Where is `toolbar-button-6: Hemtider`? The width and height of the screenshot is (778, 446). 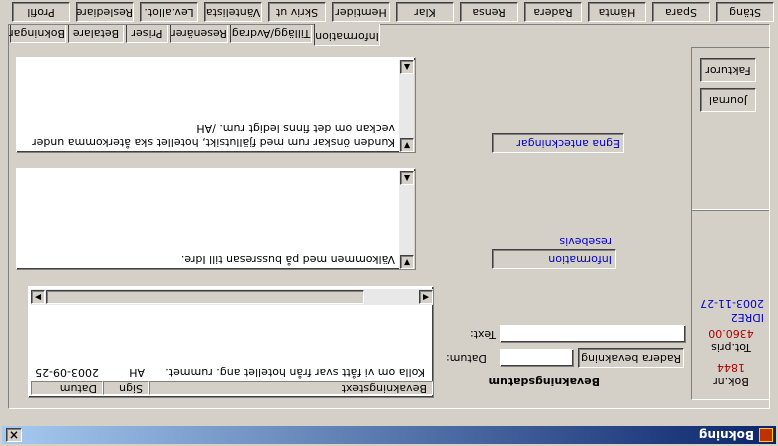 toolbar-button-6: Hemtider is located at coordinates (361, 12).